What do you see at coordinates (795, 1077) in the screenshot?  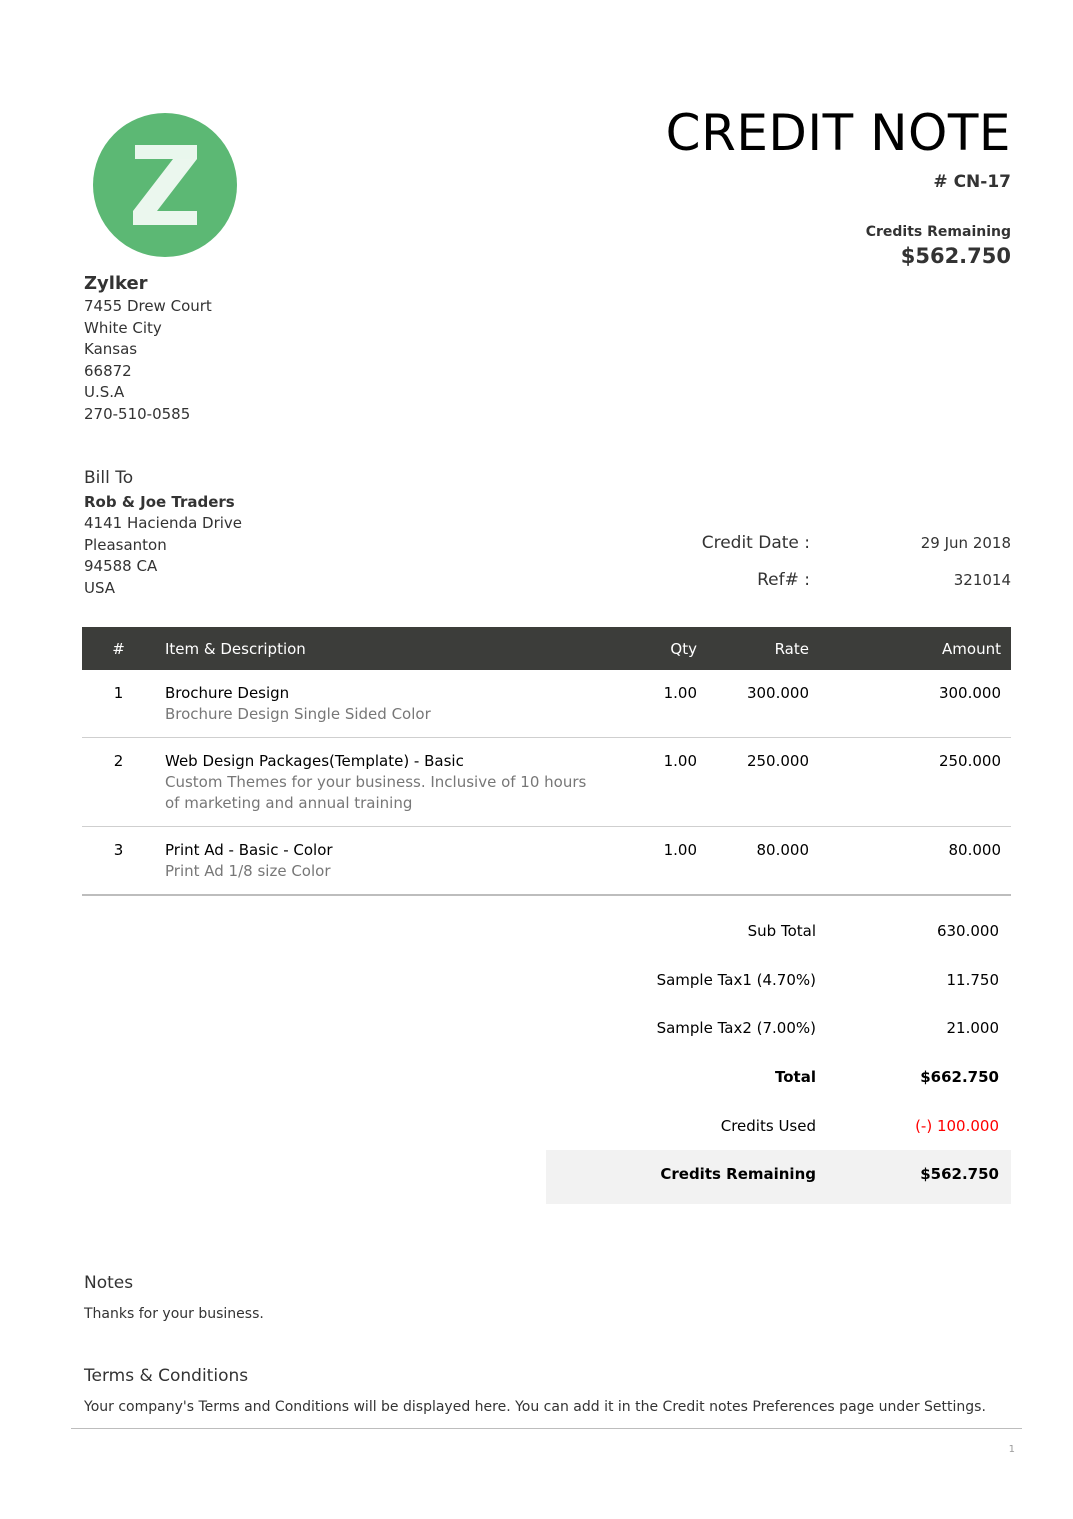 I see `total-label: Total` at bounding box center [795, 1077].